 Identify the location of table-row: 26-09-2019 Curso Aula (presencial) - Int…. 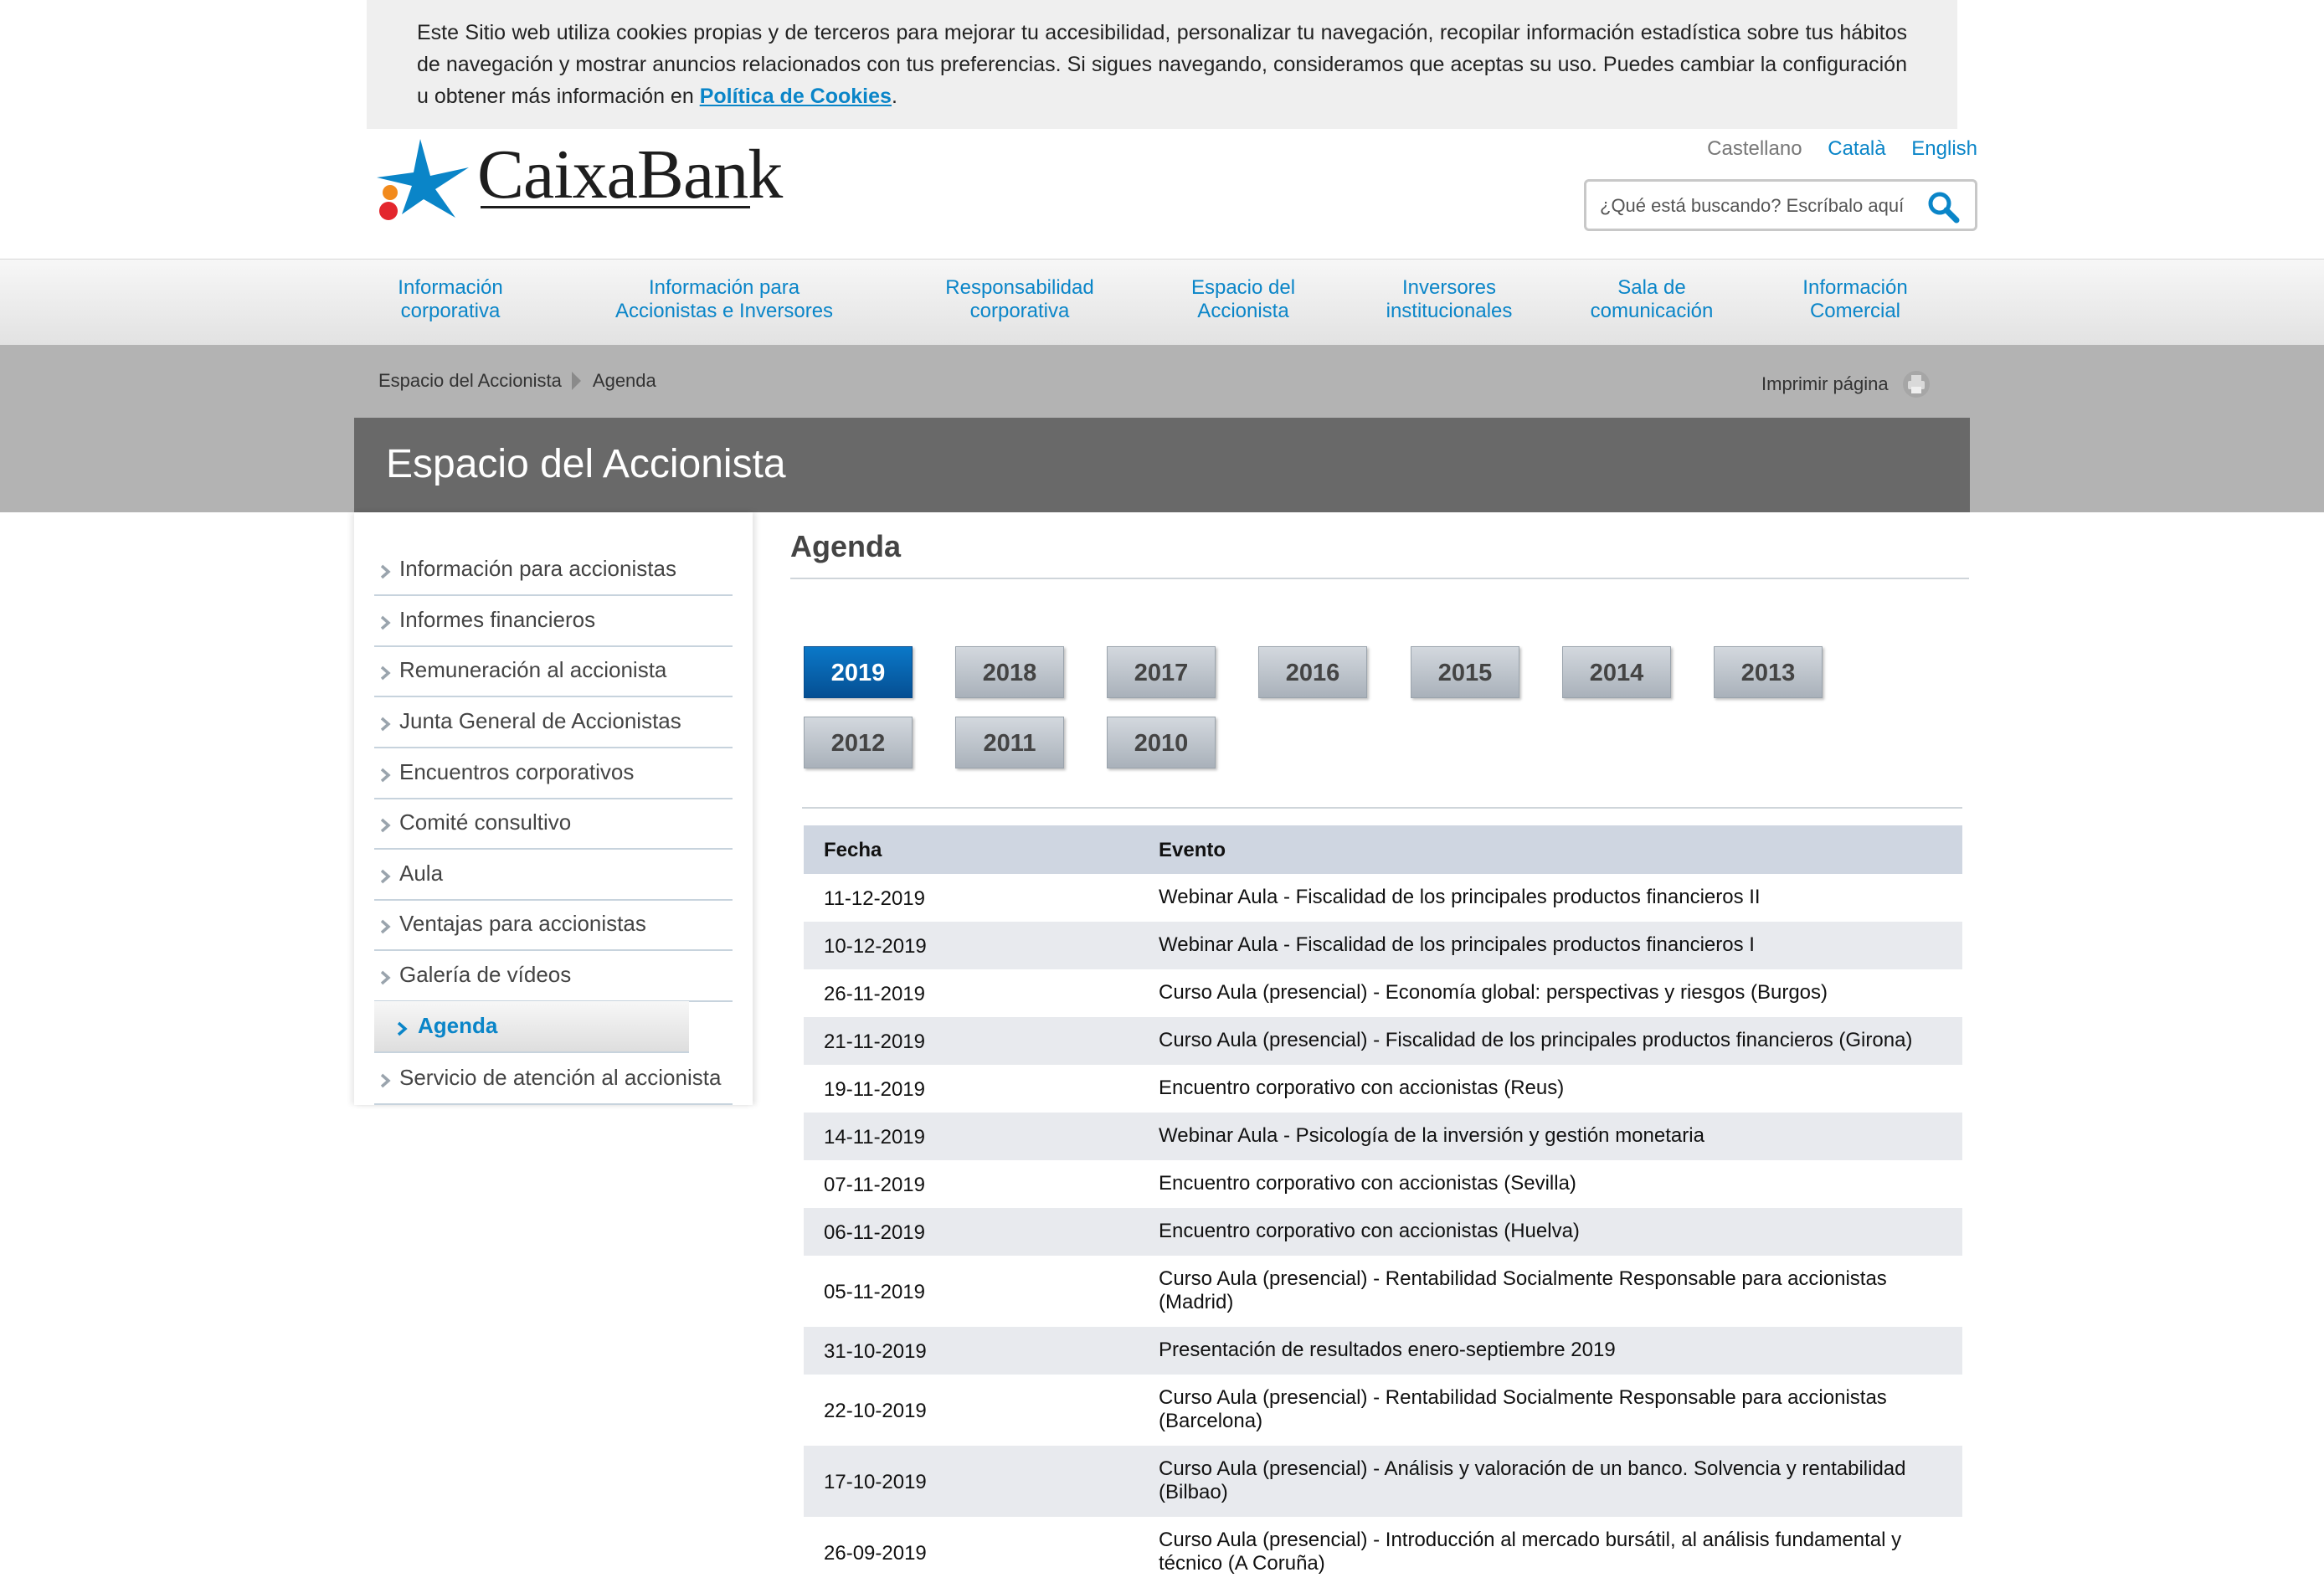
(1383, 1553).